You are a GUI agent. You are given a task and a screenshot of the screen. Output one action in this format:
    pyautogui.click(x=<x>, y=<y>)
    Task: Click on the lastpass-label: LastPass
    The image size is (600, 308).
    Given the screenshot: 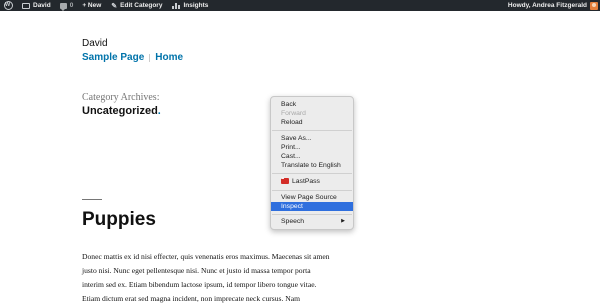 What is the action you would take?
    pyautogui.click(x=306, y=181)
    